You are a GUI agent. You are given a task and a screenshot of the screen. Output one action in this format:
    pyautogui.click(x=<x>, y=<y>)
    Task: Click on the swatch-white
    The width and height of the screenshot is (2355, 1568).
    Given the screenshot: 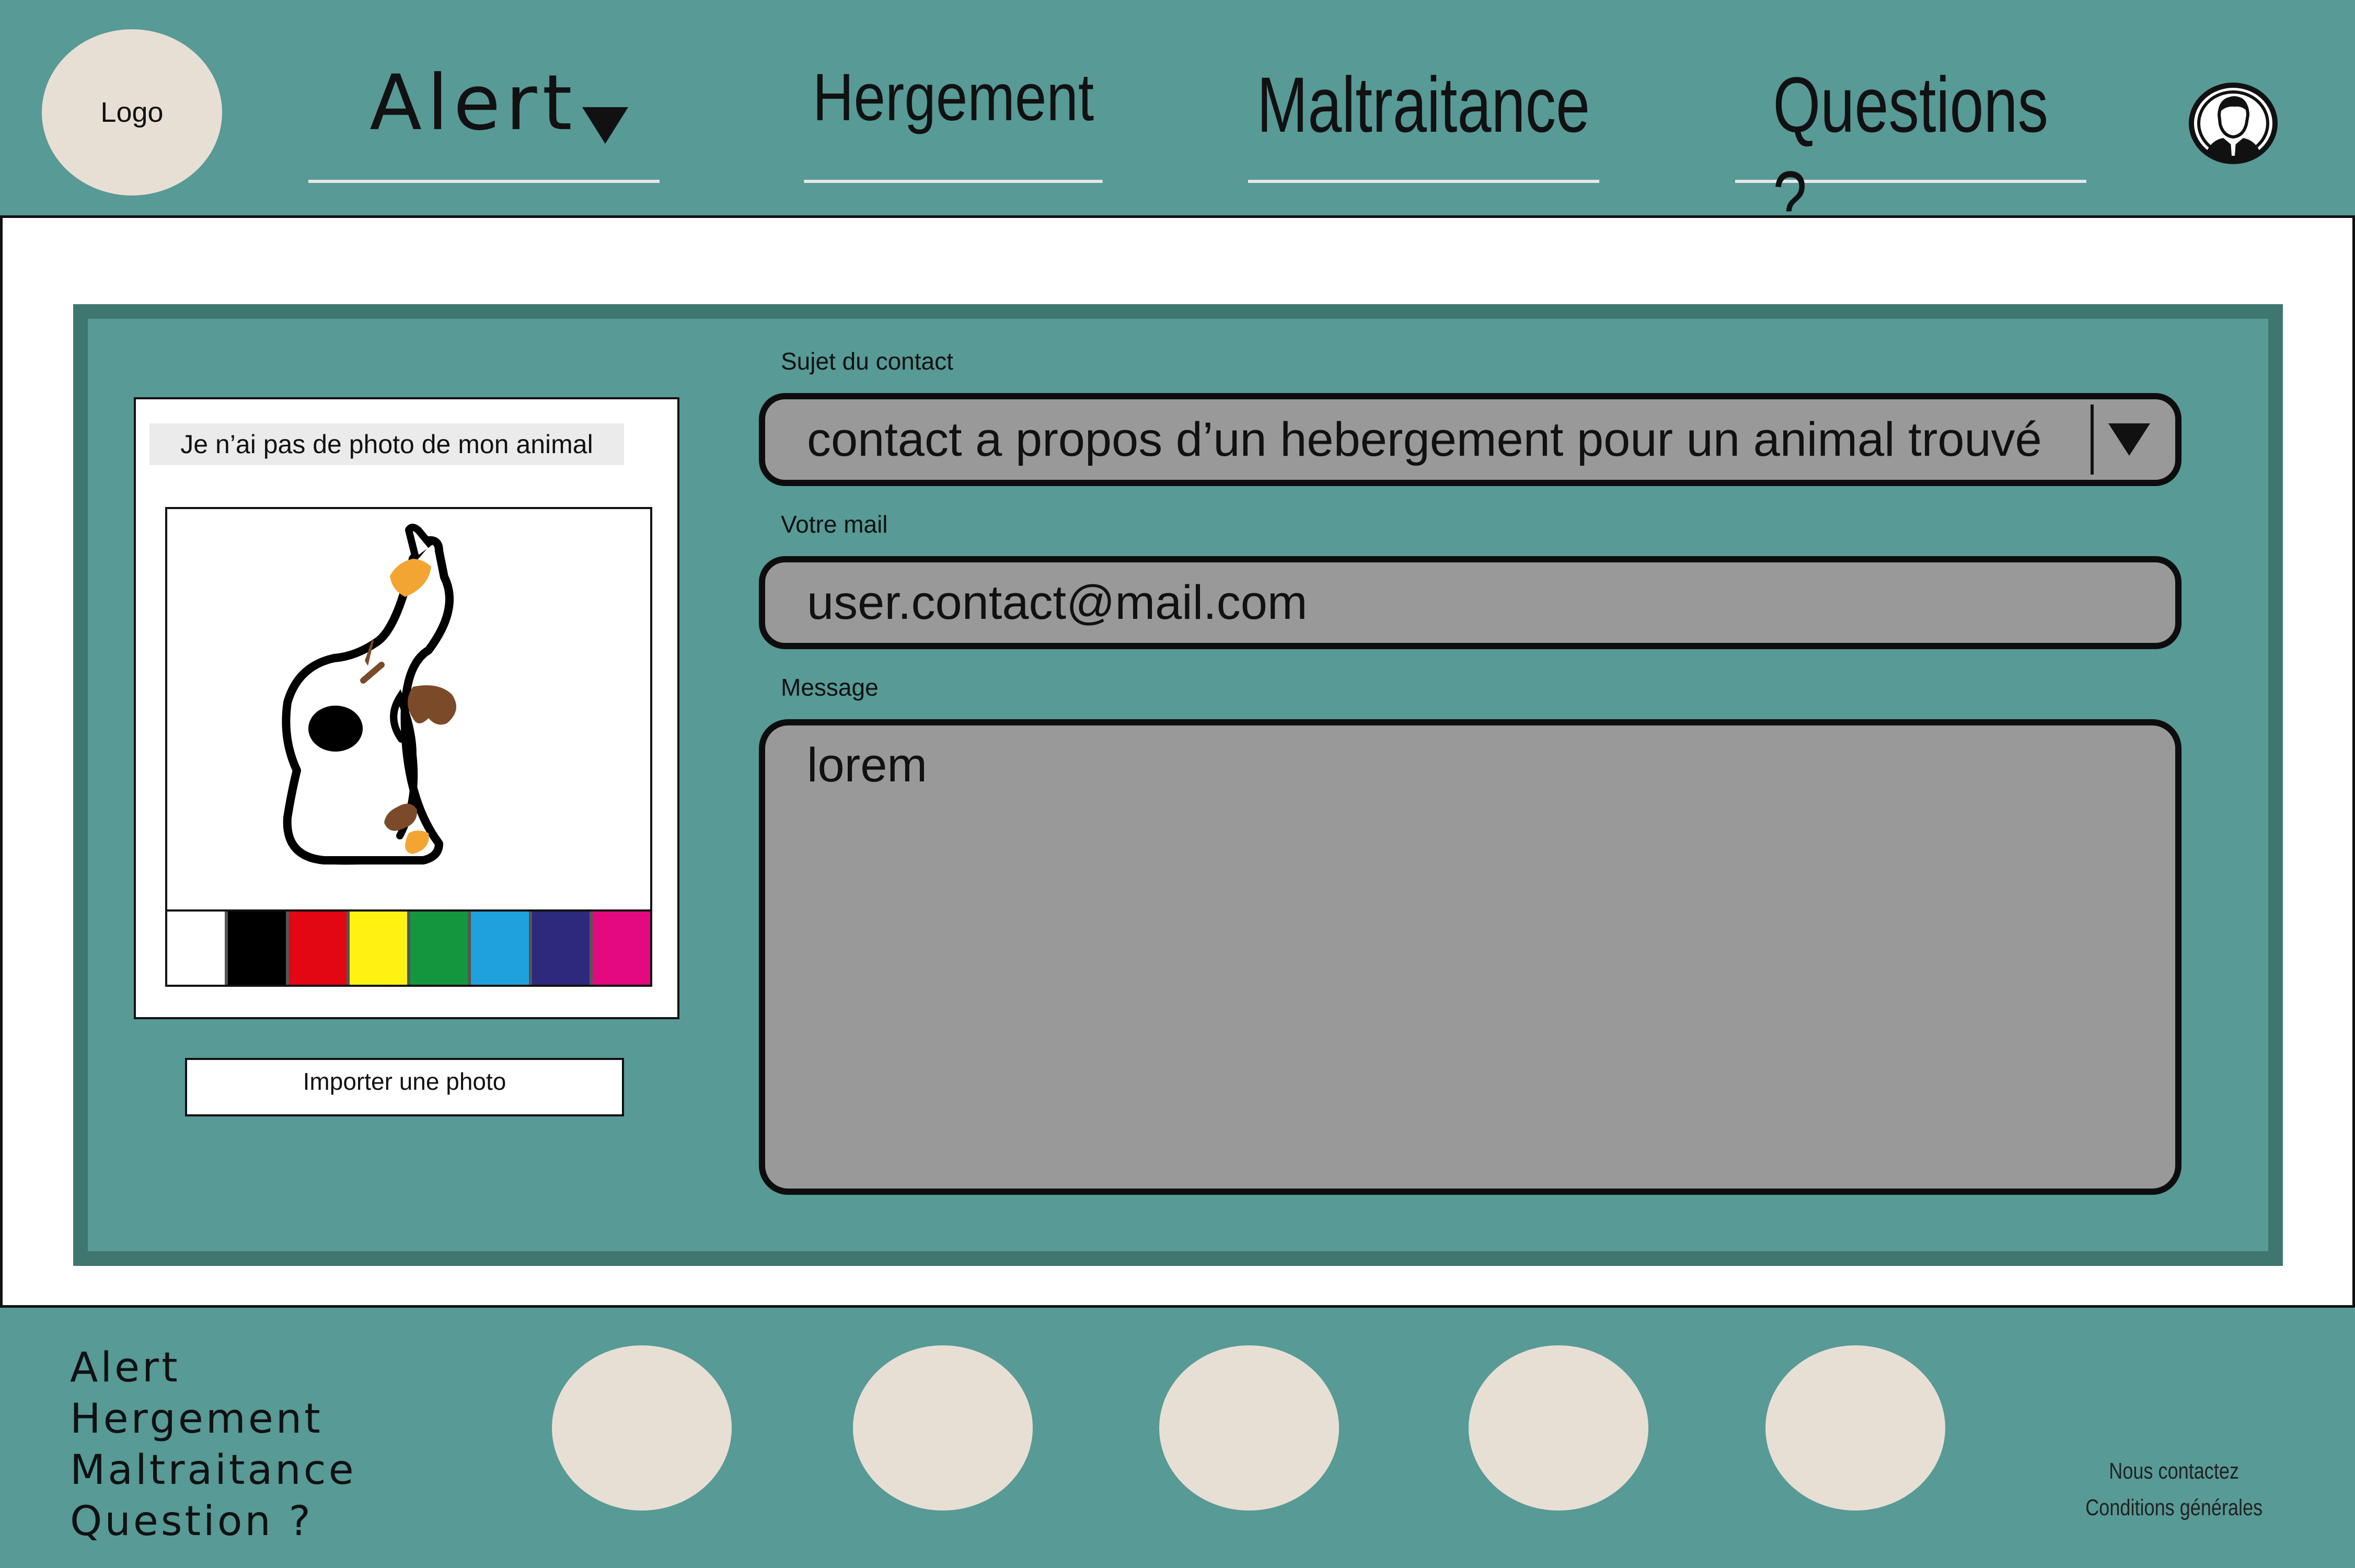 What is the action you would take?
    pyautogui.click(x=197, y=948)
    